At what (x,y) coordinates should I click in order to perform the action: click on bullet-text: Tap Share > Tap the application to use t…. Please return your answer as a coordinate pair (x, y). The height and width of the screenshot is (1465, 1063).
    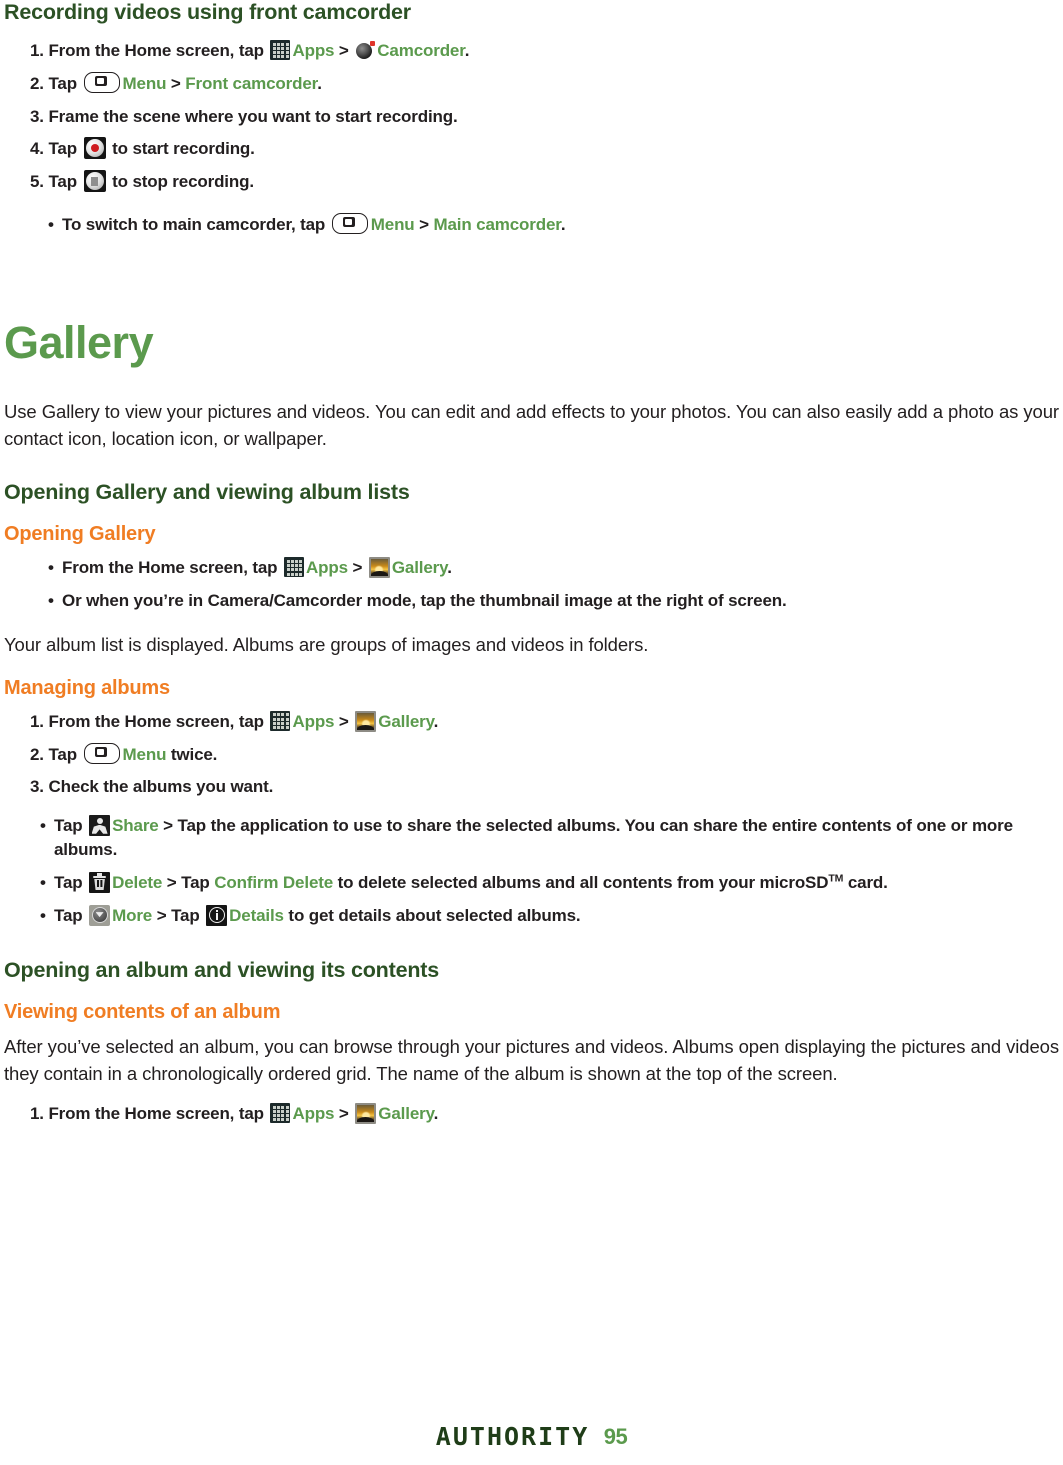
    Looking at the image, I should click on (533, 837).